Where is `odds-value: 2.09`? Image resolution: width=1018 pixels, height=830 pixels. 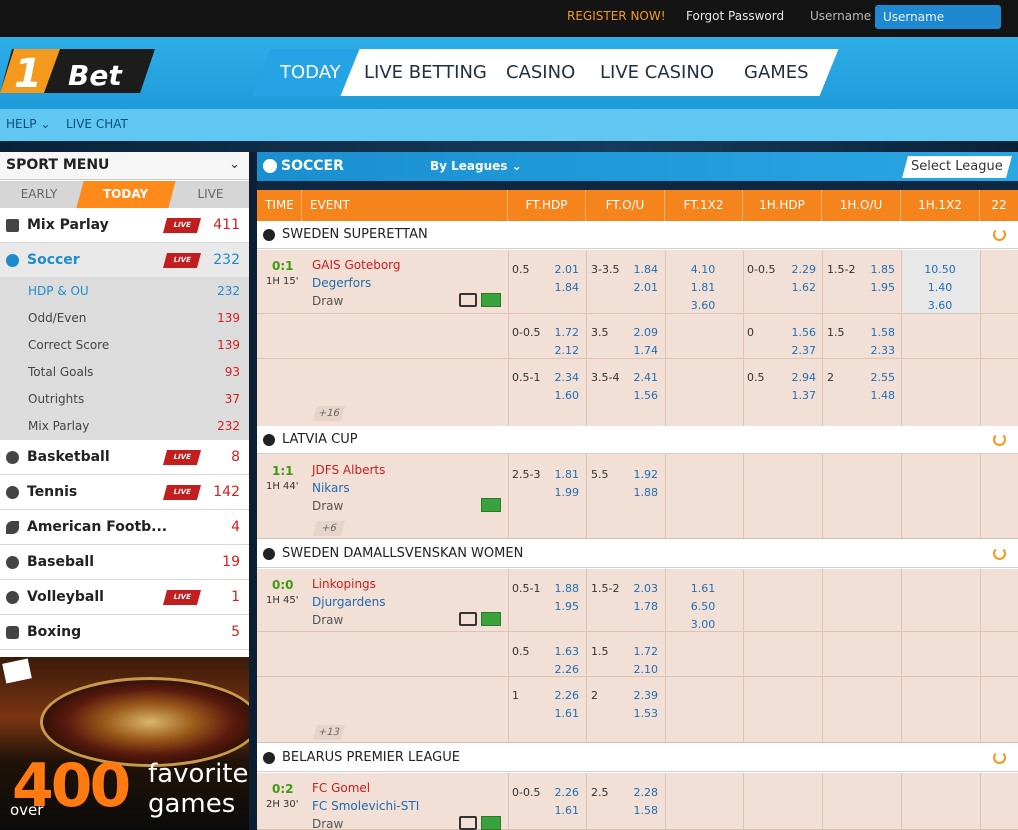
odds-value: 2.09 is located at coordinates (638, 332).